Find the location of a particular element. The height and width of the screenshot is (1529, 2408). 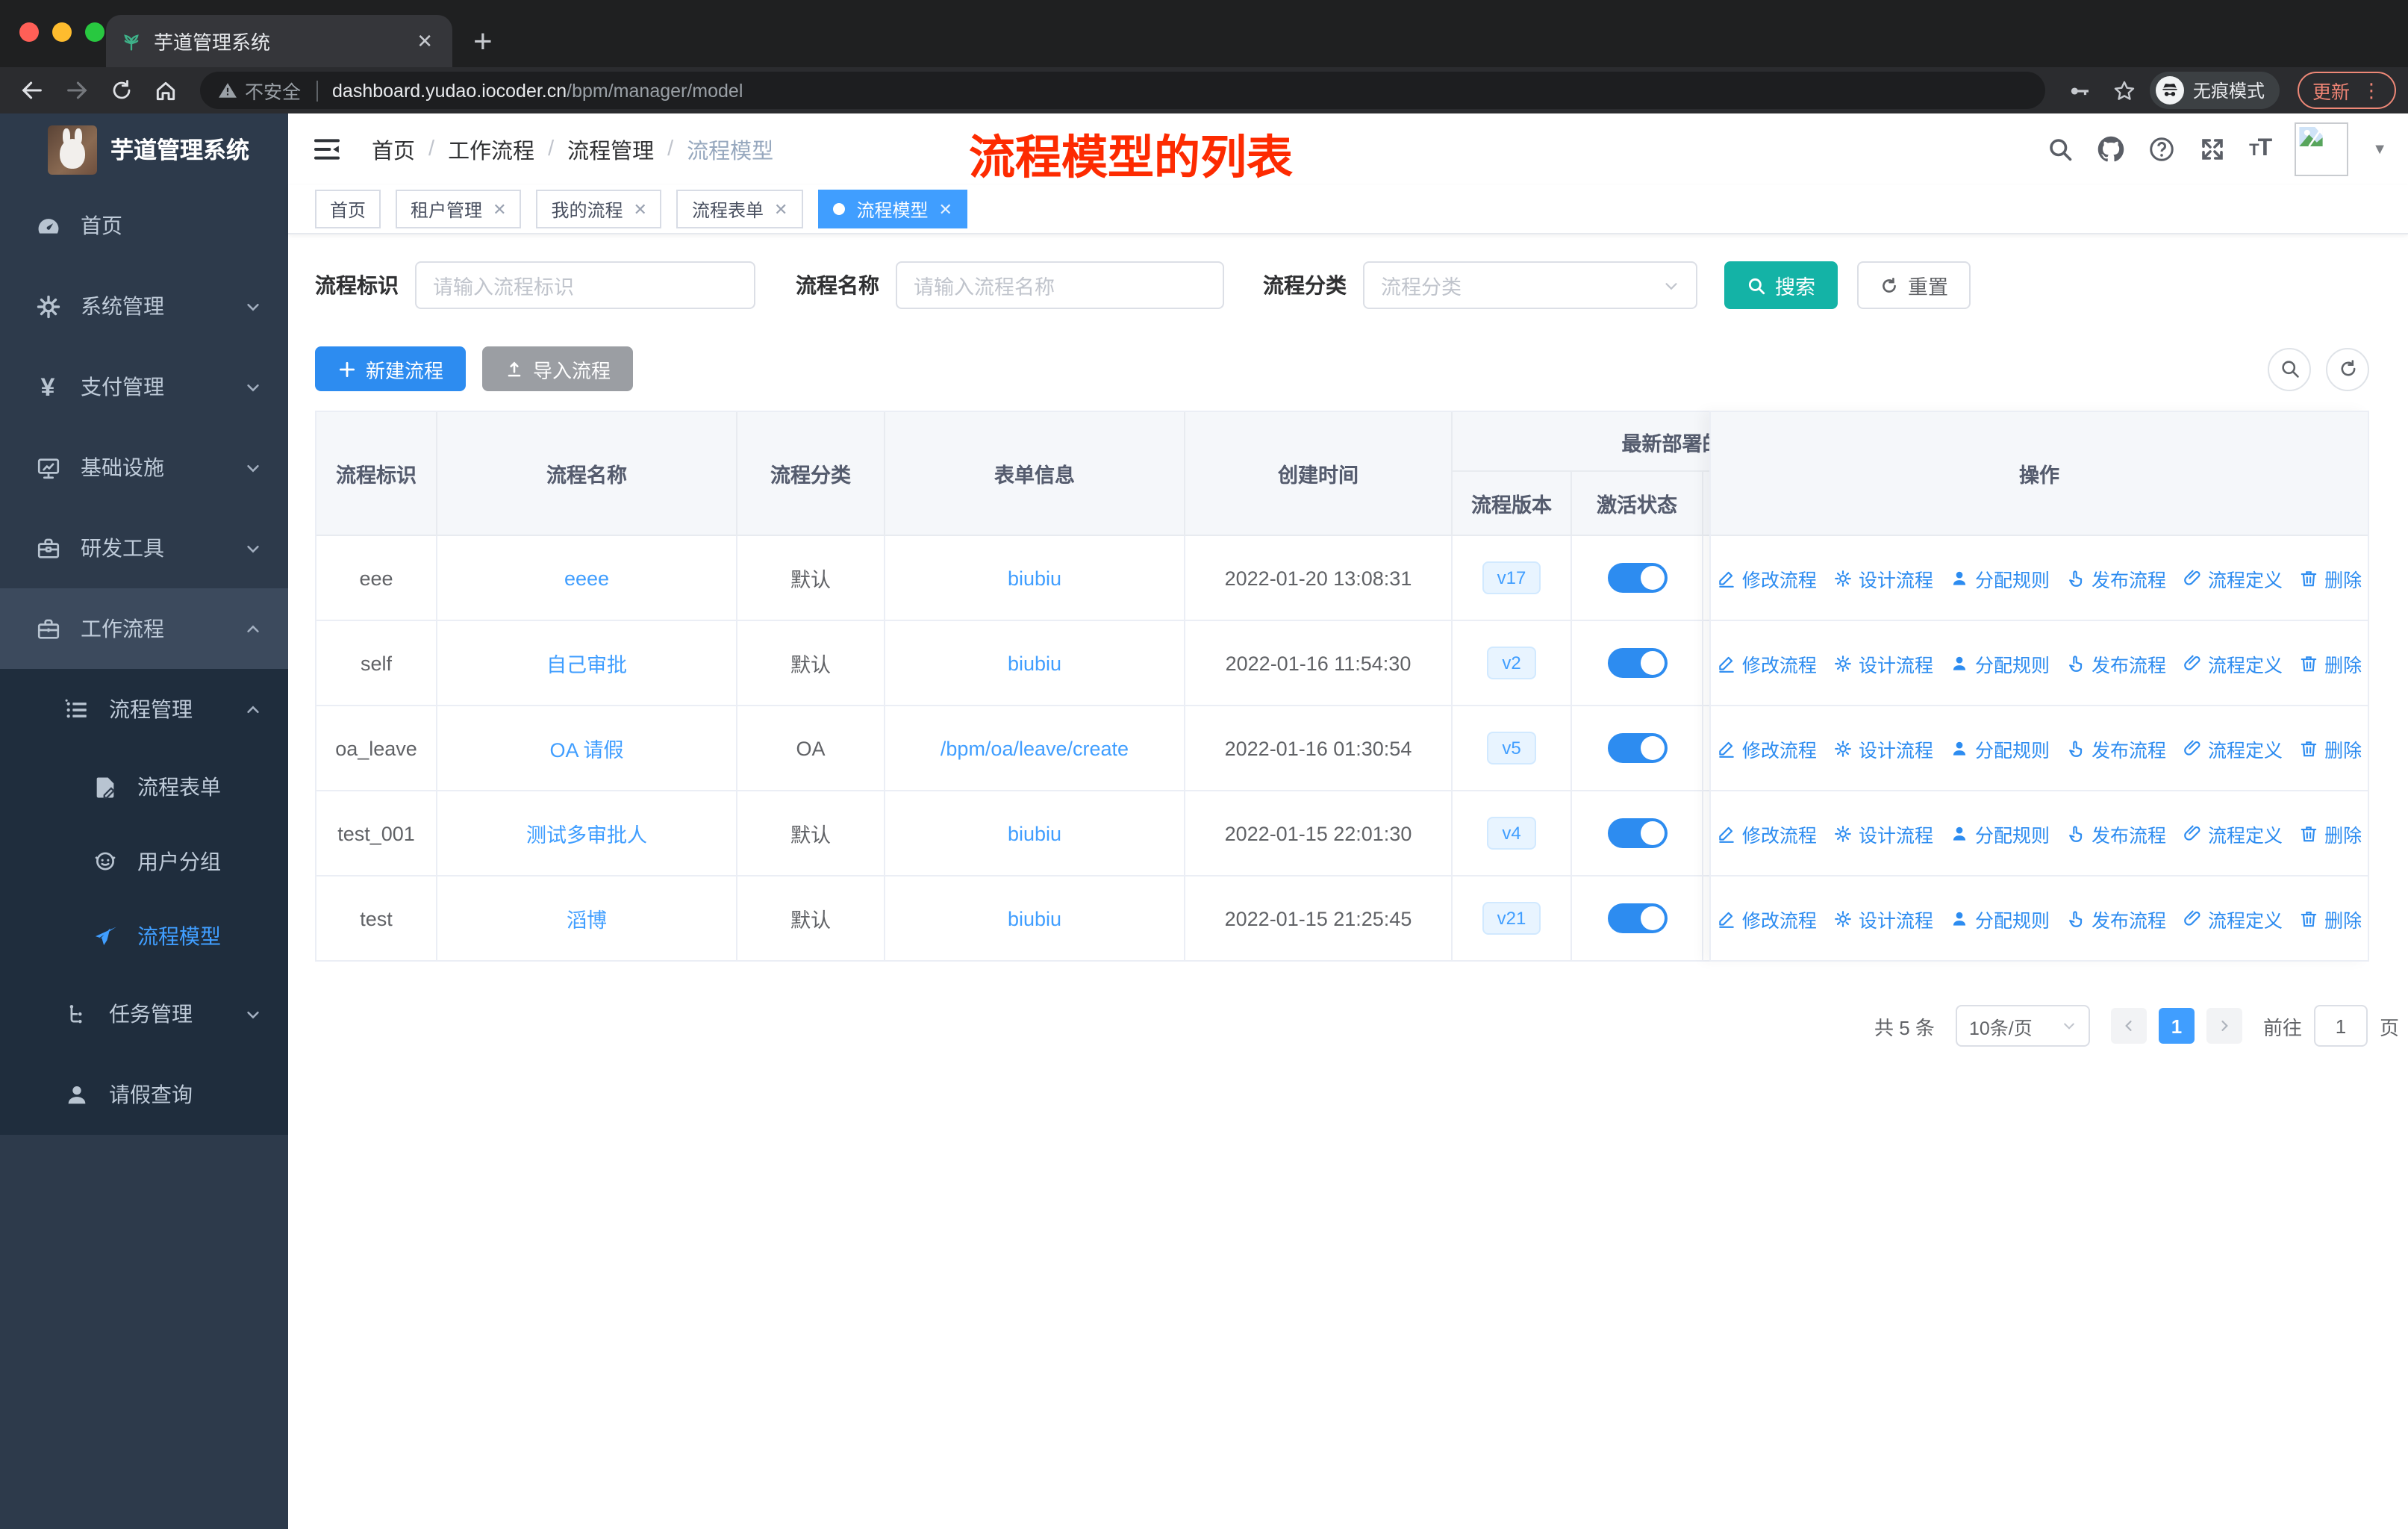

current-page: 1 is located at coordinates (2176, 1026).